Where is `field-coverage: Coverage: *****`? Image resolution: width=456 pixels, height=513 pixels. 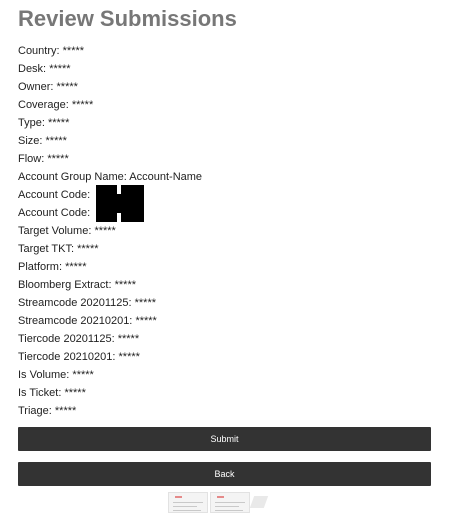 field-coverage: Coverage: ***** is located at coordinates (237, 105).